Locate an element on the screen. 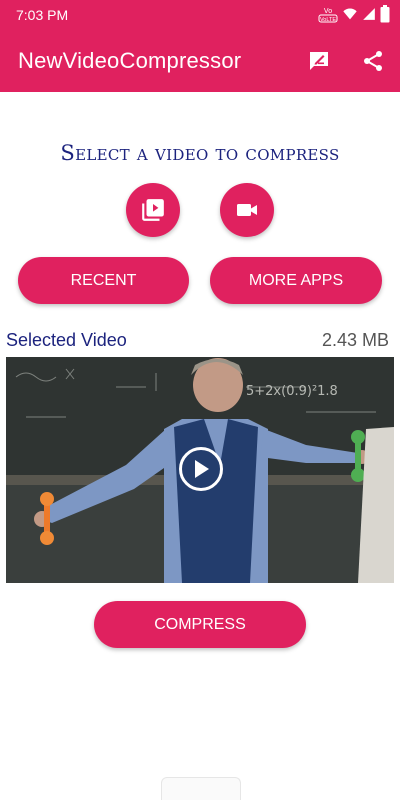 This screenshot has height=800, width=400. video-library-icon is located at coordinates (153, 210).